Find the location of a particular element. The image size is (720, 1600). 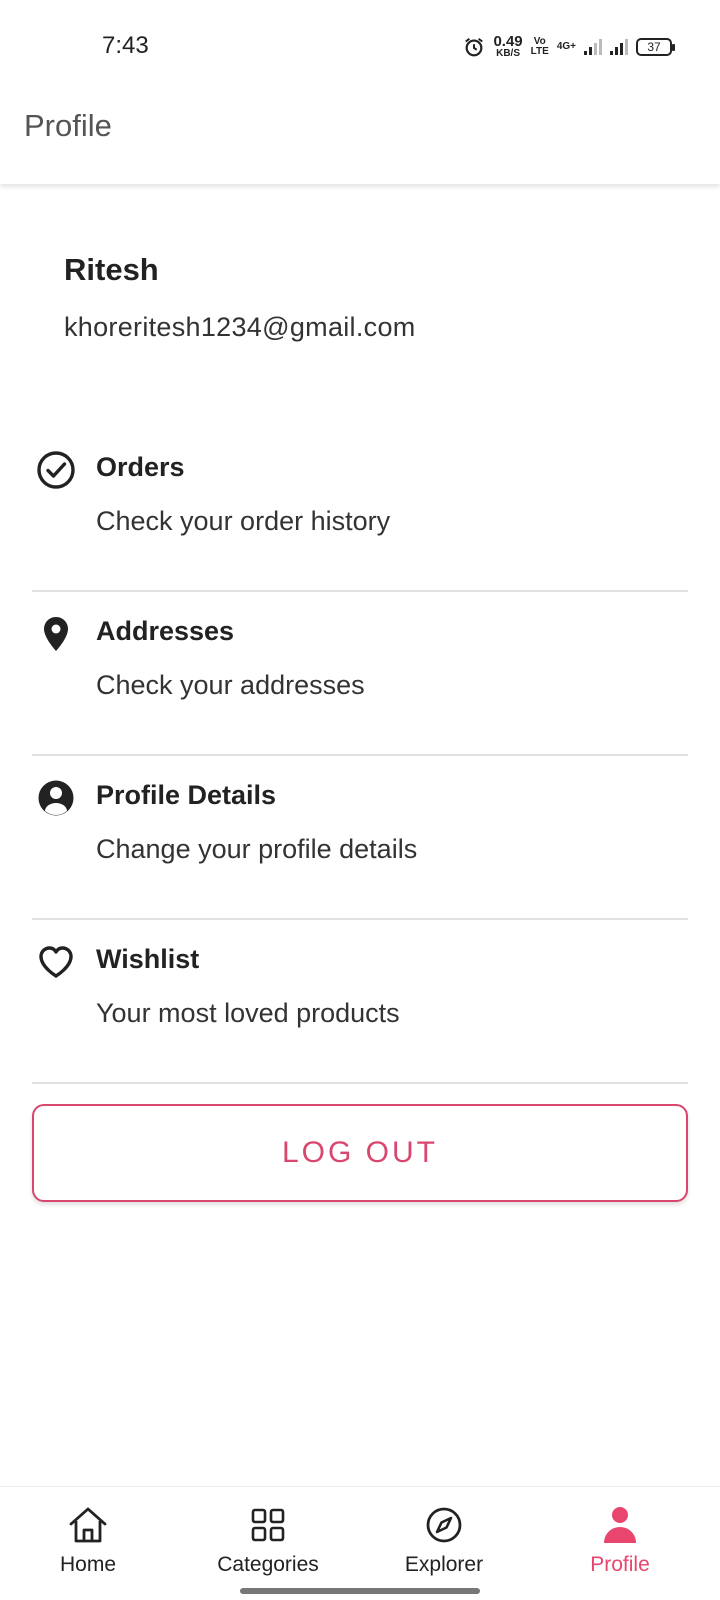

signal-icon-sim1 is located at coordinates (593, 46).